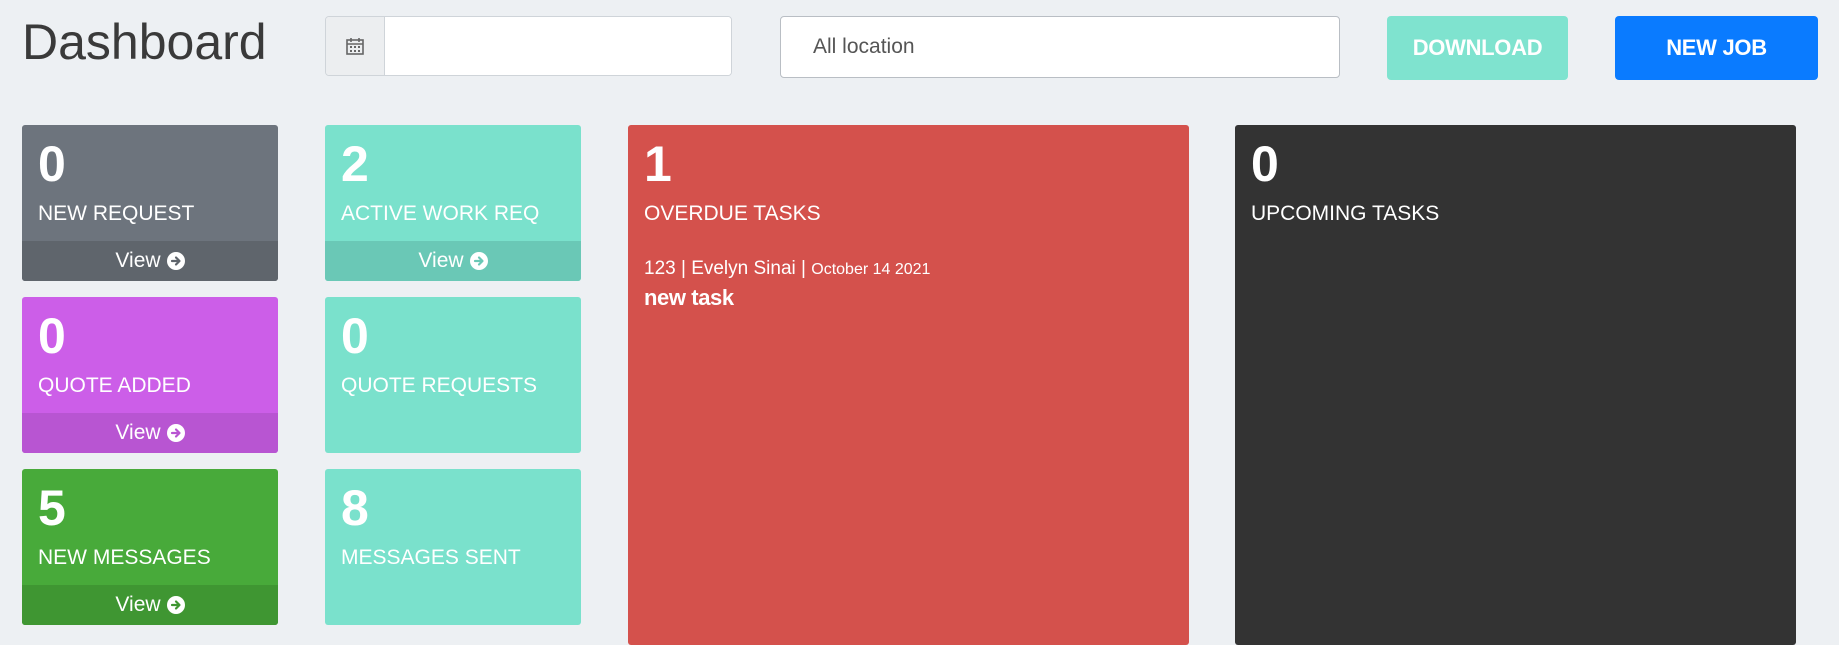 The width and height of the screenshot is (1839, 645). What do you see at coordinates (689, 298) in the screenshot?
I see `task-name: new task` at bounding box center [689, 298].